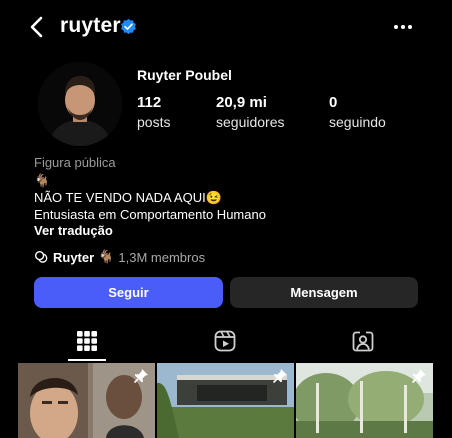  Describe the element at coordinates (87, 360) in the screenshot. I see `active-tab-indicator` at that location.